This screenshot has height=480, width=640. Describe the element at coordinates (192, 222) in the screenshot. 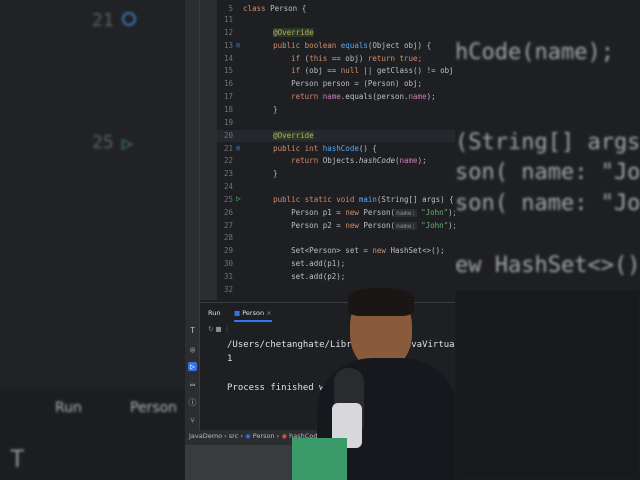

I see `tool-window-strip: T ◎ ▷ ▭ ⓘ ⑂` at that location.